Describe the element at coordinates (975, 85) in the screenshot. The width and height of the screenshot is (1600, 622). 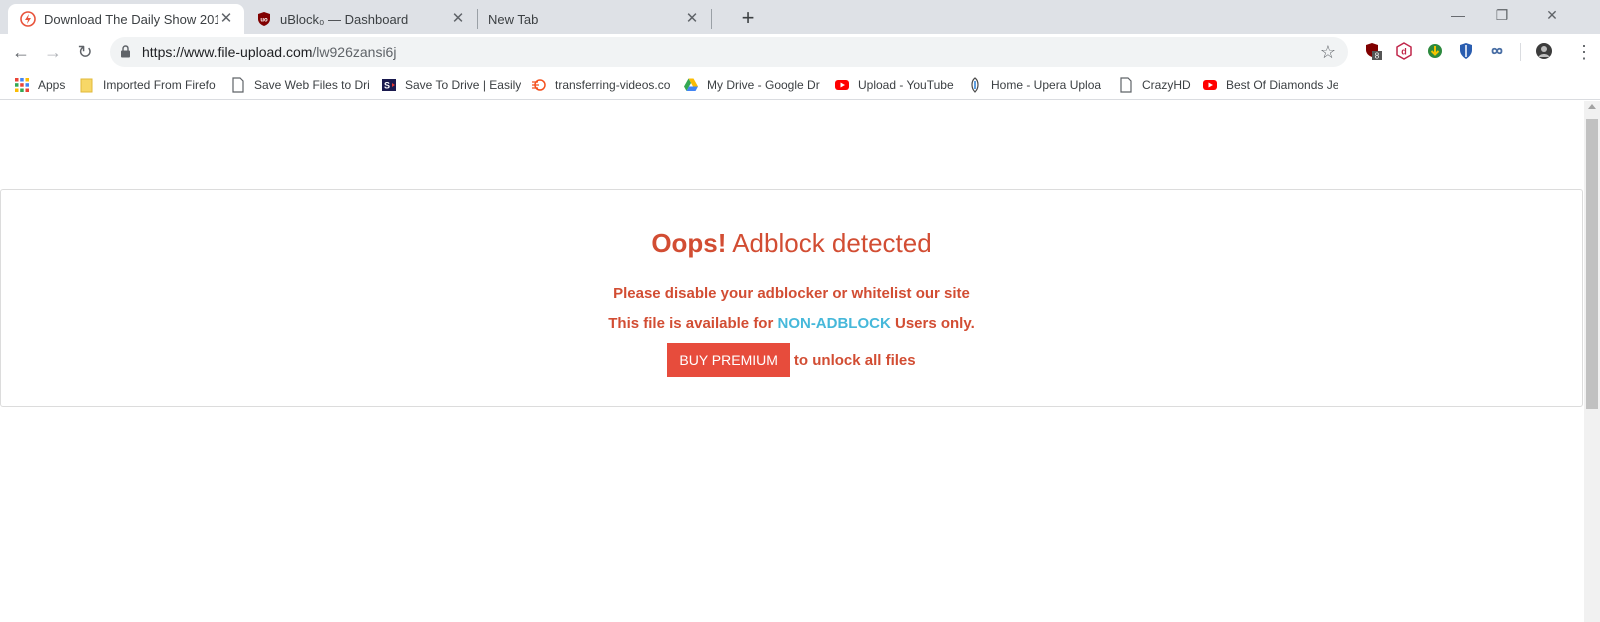
I see `upera-icon` at that location.